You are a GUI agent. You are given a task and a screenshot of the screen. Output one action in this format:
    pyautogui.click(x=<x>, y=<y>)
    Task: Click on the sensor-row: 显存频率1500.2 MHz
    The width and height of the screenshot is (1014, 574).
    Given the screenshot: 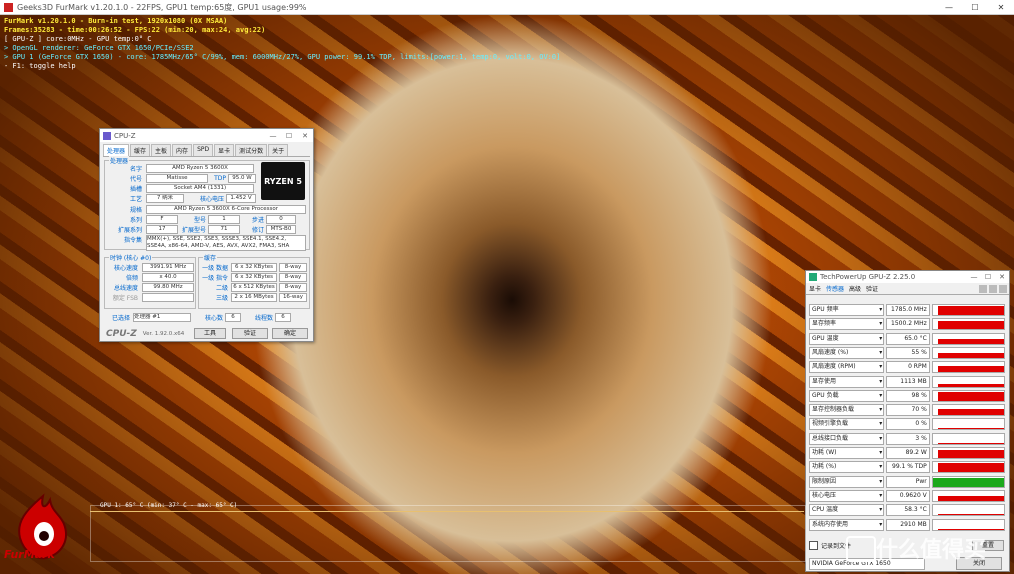 What is the action you would take?
    pyautogui.click(x=907, y=324)
    